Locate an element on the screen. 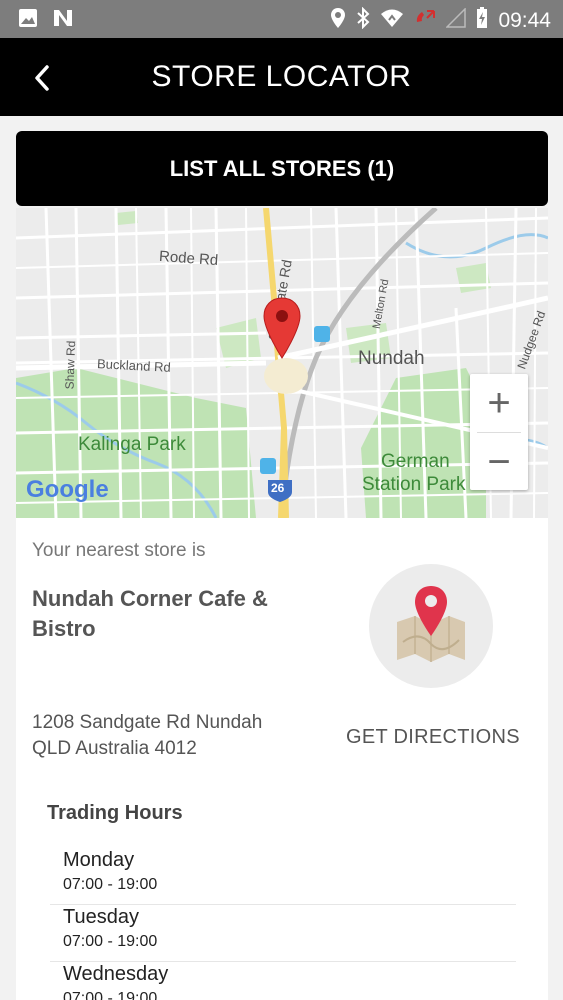 This screenshot has width=563, height=1000. directions-map-button is located at coordinates (431, 626).